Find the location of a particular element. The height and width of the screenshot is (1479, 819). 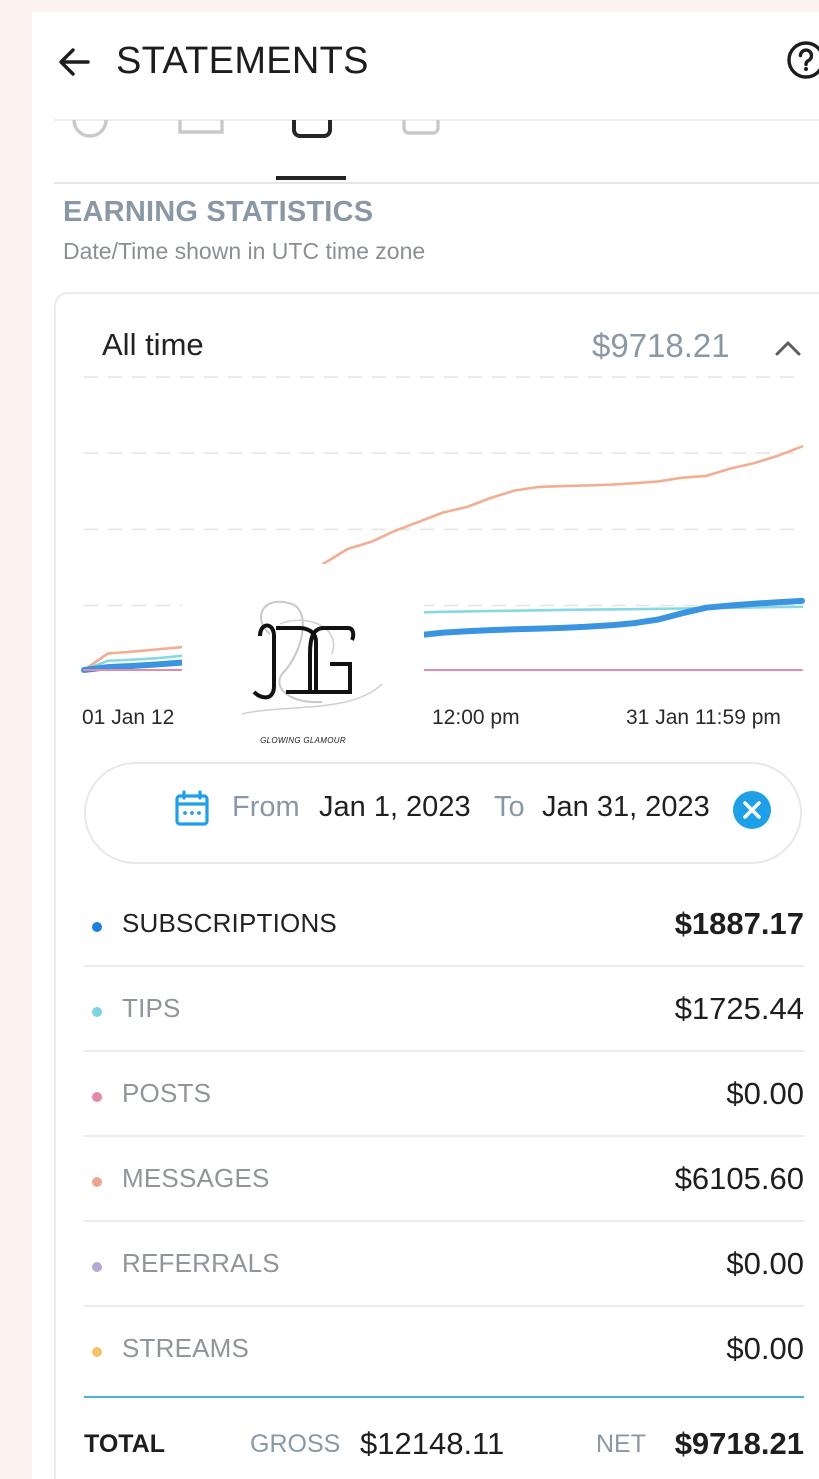

total-row: TOTAL GROSS $12148.11 NET $9718.21 is located at coordinates (444, 1442).